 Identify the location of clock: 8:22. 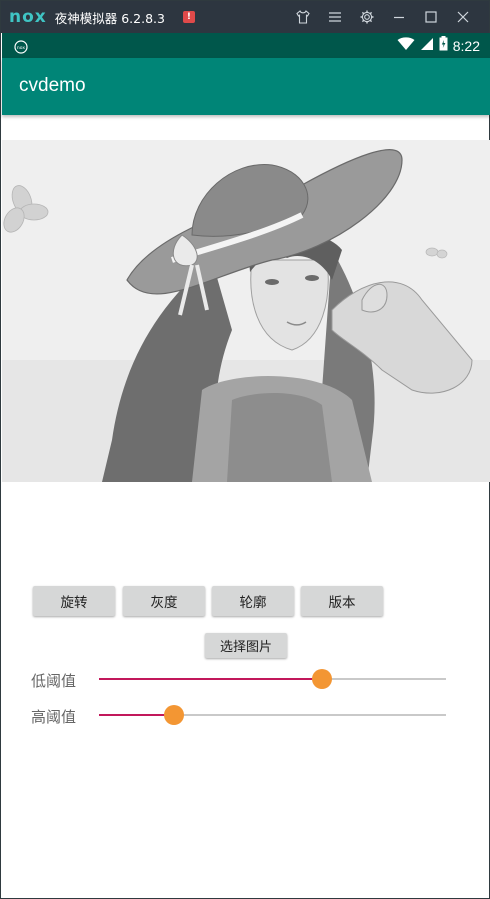
(466, 45).